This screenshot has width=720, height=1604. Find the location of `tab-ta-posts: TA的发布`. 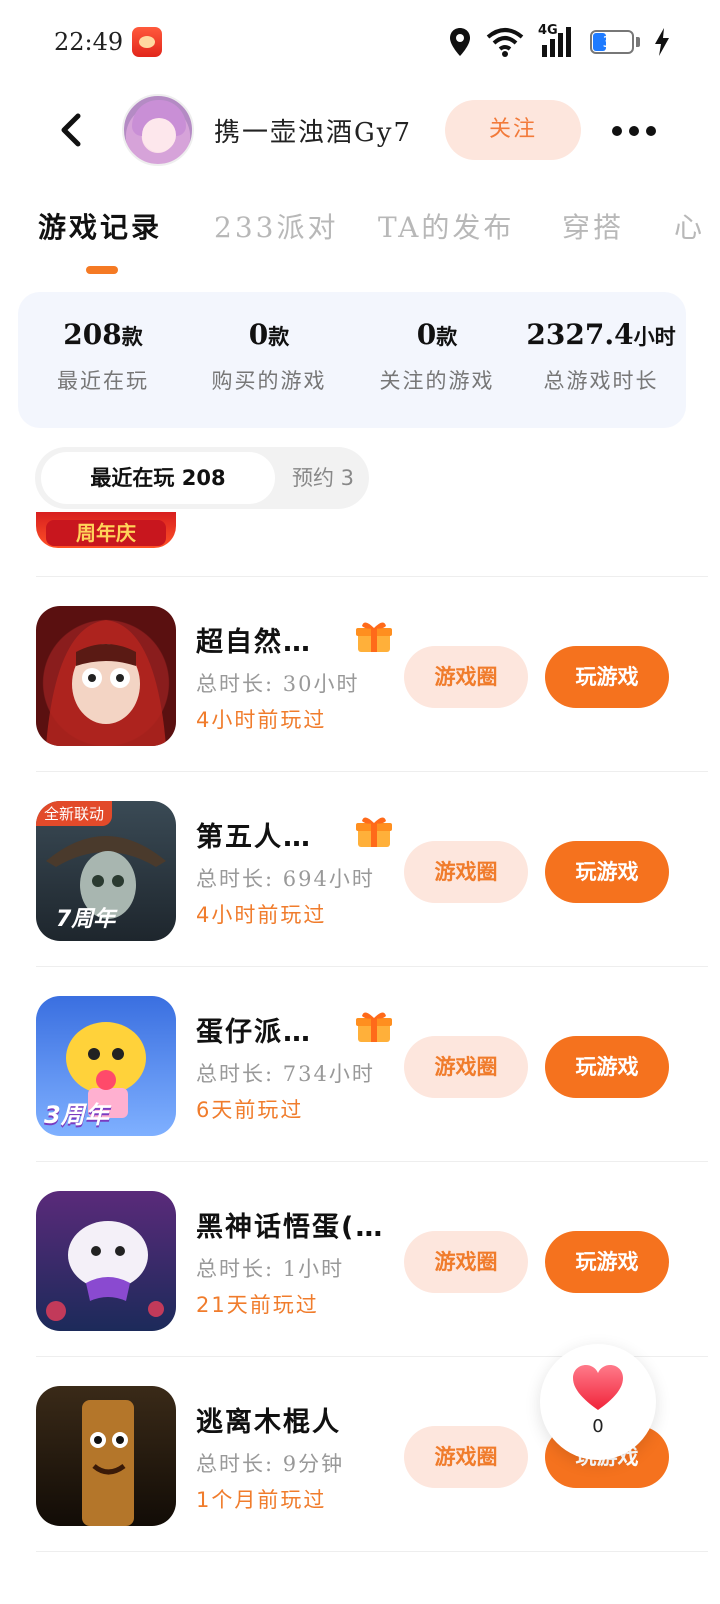

tab-ta-posts: TA的发布 is located at coordinates (446, 226).